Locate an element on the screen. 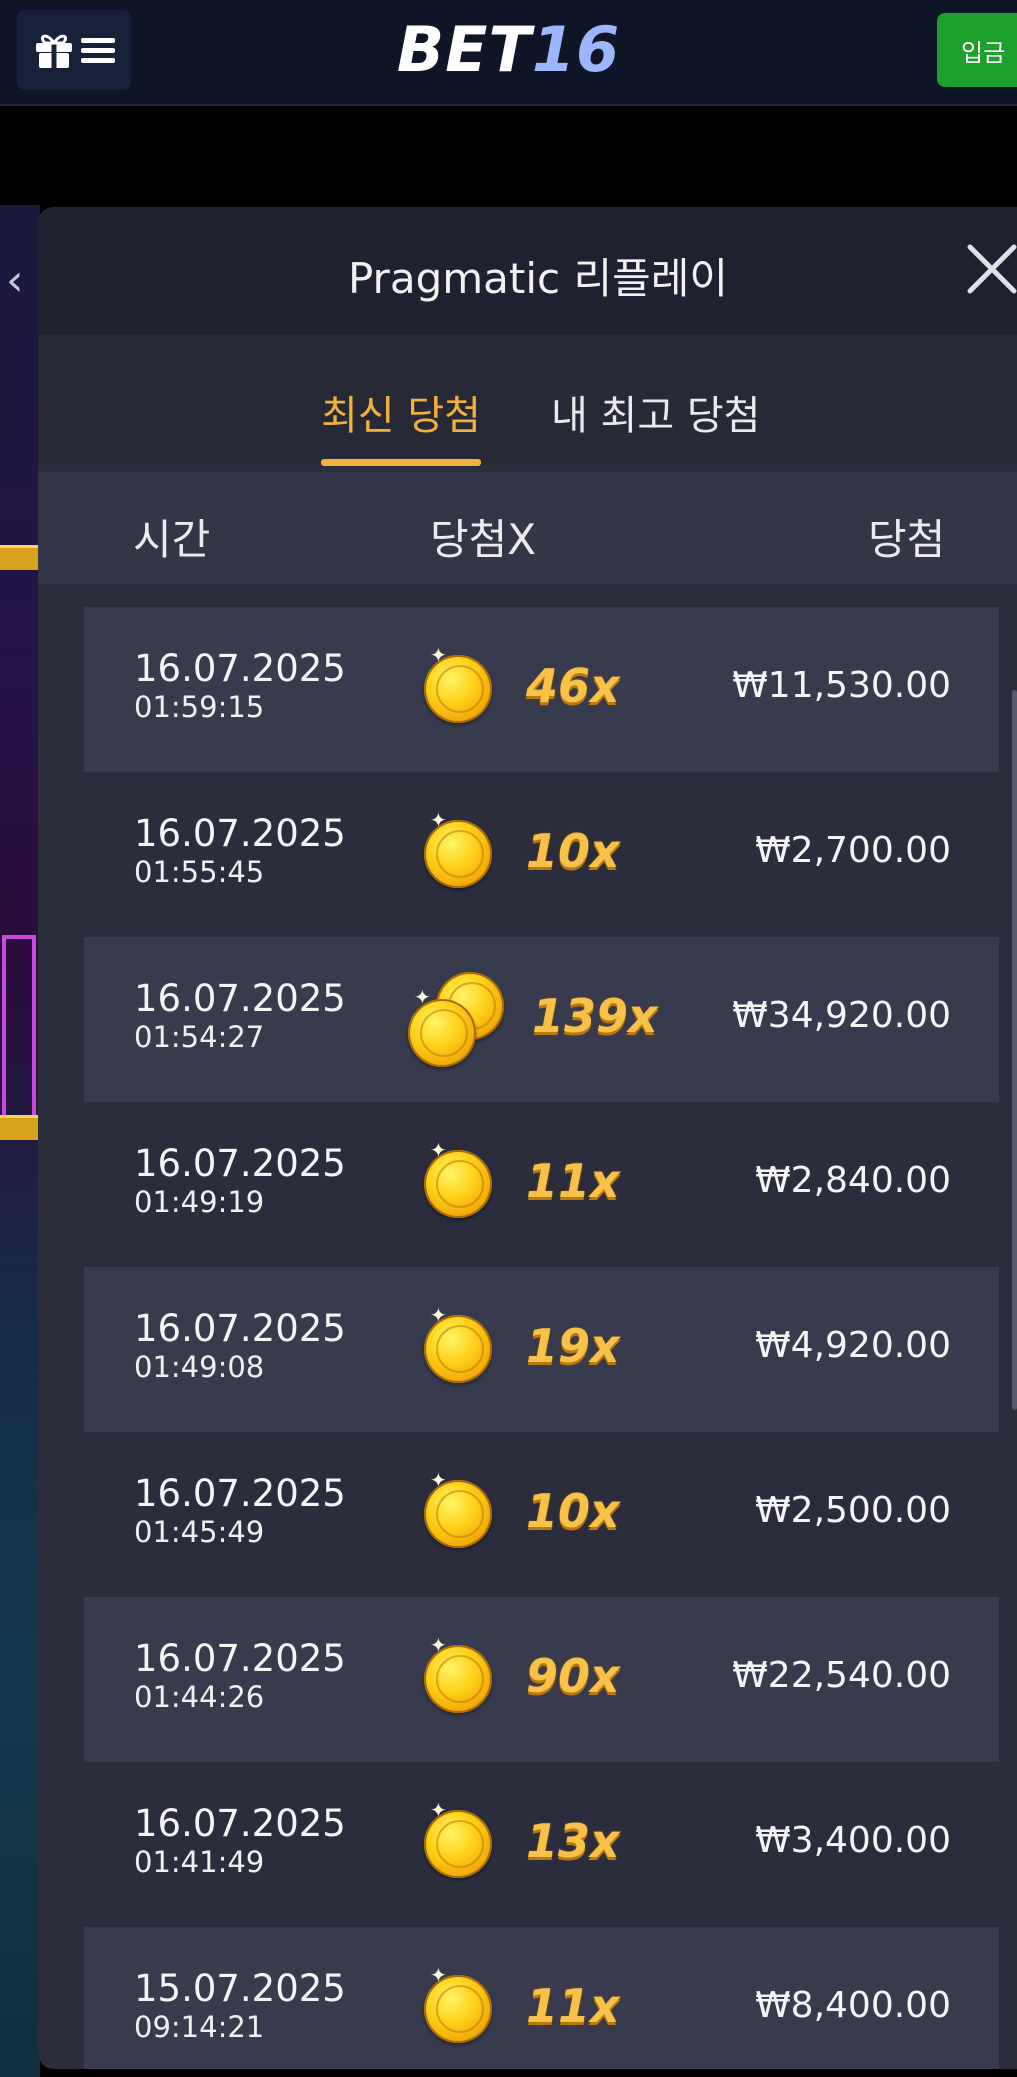  win-amount: ₩22,540.00 is located at coordinates (841, 1675).